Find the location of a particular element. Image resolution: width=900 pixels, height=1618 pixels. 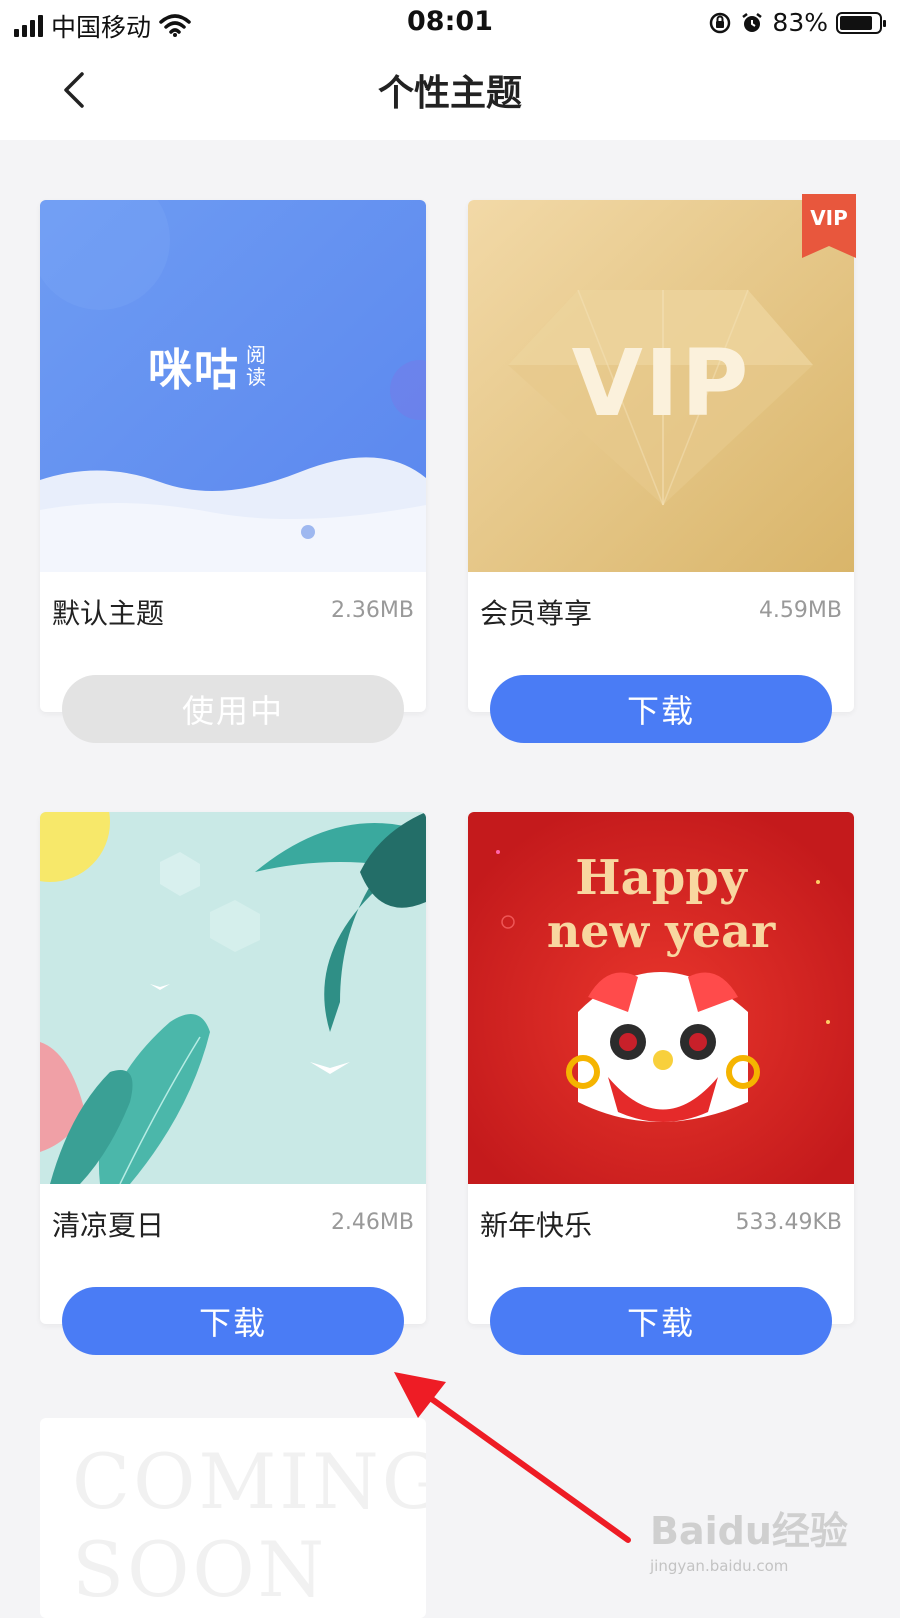

theme-card-vip: VIP VIP 会员尊享 4.59MB 下载 is located at coordinates (662, 468).